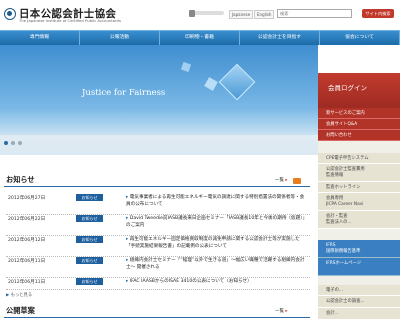  Describe the element at coordinates (359, 158) in the screenshot. I see `side-item-cpe: CPE電子申告システム` at that location.